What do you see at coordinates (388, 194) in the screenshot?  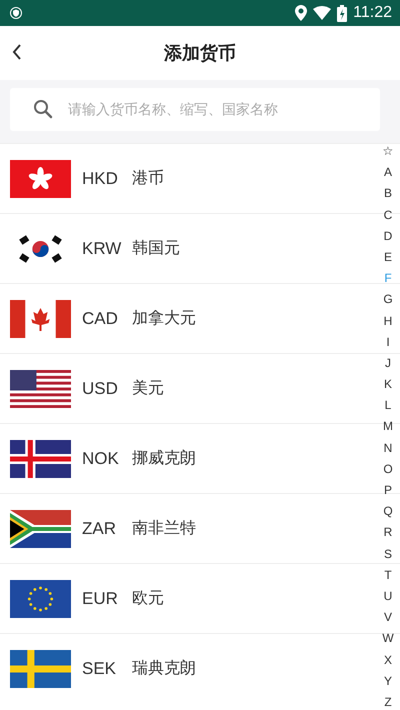 I see `index-letter: B` at bounding box center [388, 194].